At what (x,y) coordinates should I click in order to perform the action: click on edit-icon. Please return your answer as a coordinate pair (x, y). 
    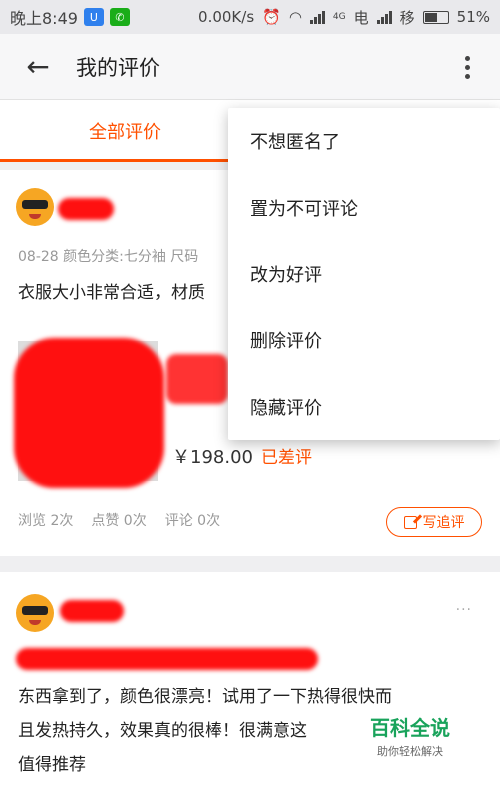
    Looking at the image, I should click on (410, 522).